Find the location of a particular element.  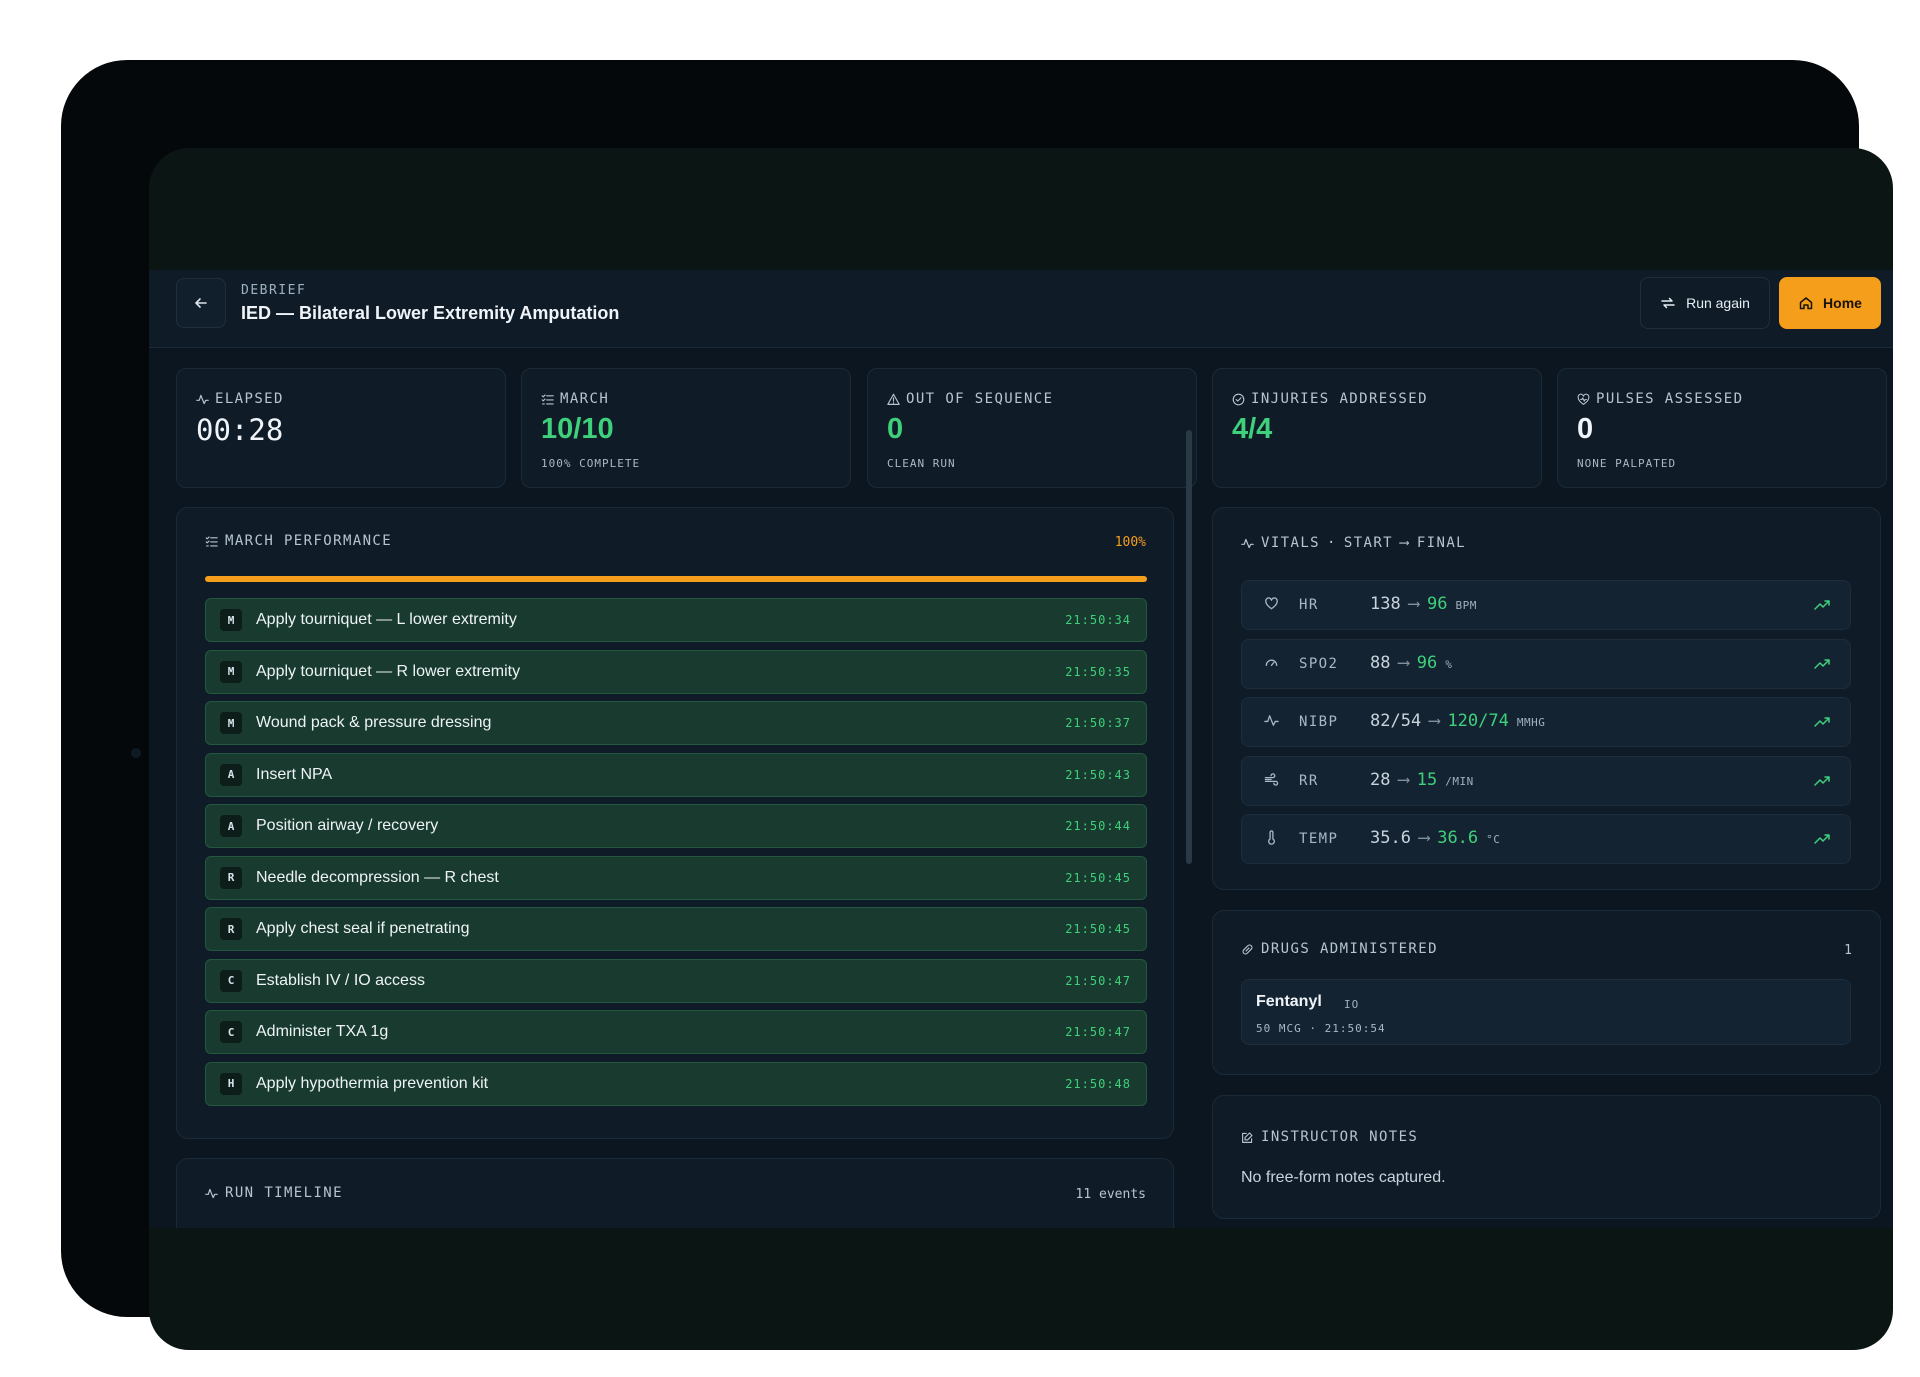

timeline-count: 11 events is located at coordinates (1110, 1194).